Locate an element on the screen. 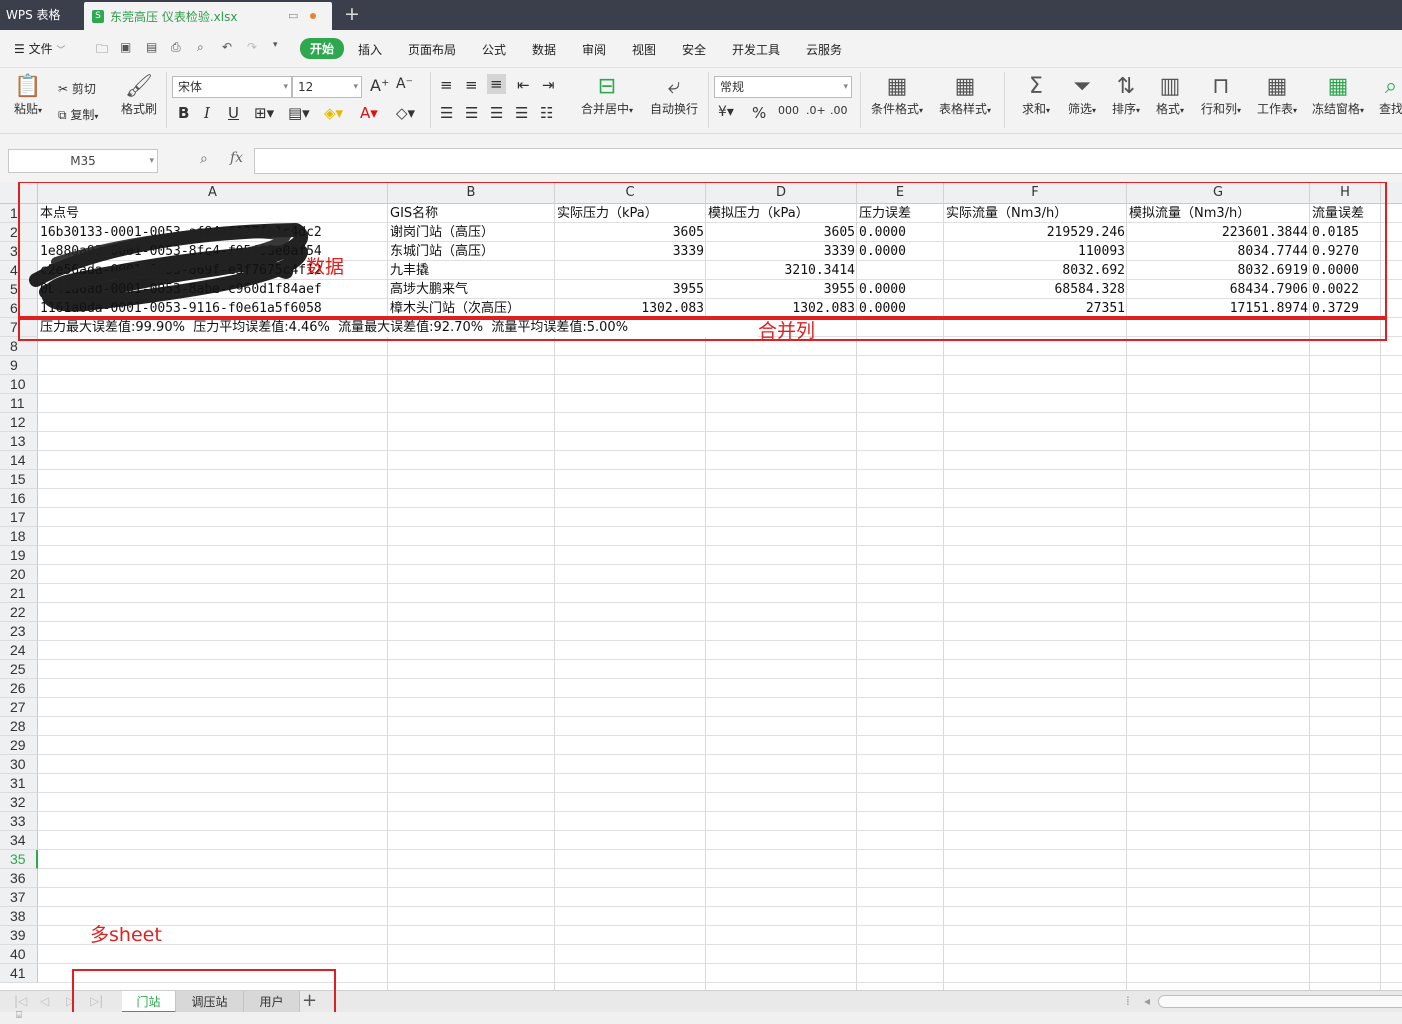 This screenshot has height=1024, width=1402. row-header: 25 is located at coordinates (19, 669).